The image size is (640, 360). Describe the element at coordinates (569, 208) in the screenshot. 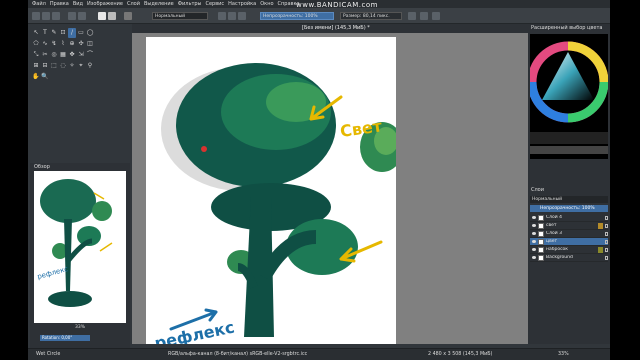

I see `layer-opacity-slider: Непрозрачность: 100%` at that location.